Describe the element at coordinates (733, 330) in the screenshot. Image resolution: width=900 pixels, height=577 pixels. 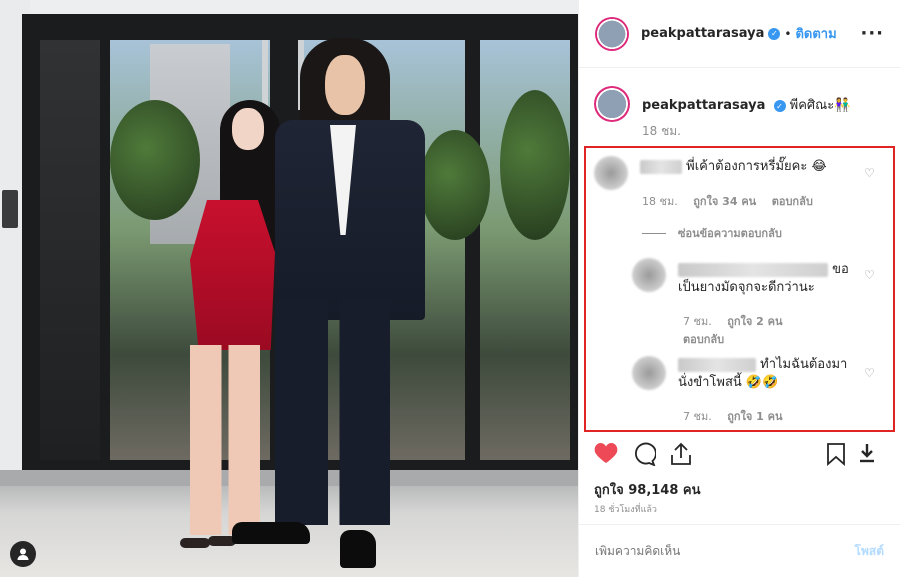
I see `reply-meta: 7 ชม. ถูกใจ 2 คน ตอบกลับ` at that location.